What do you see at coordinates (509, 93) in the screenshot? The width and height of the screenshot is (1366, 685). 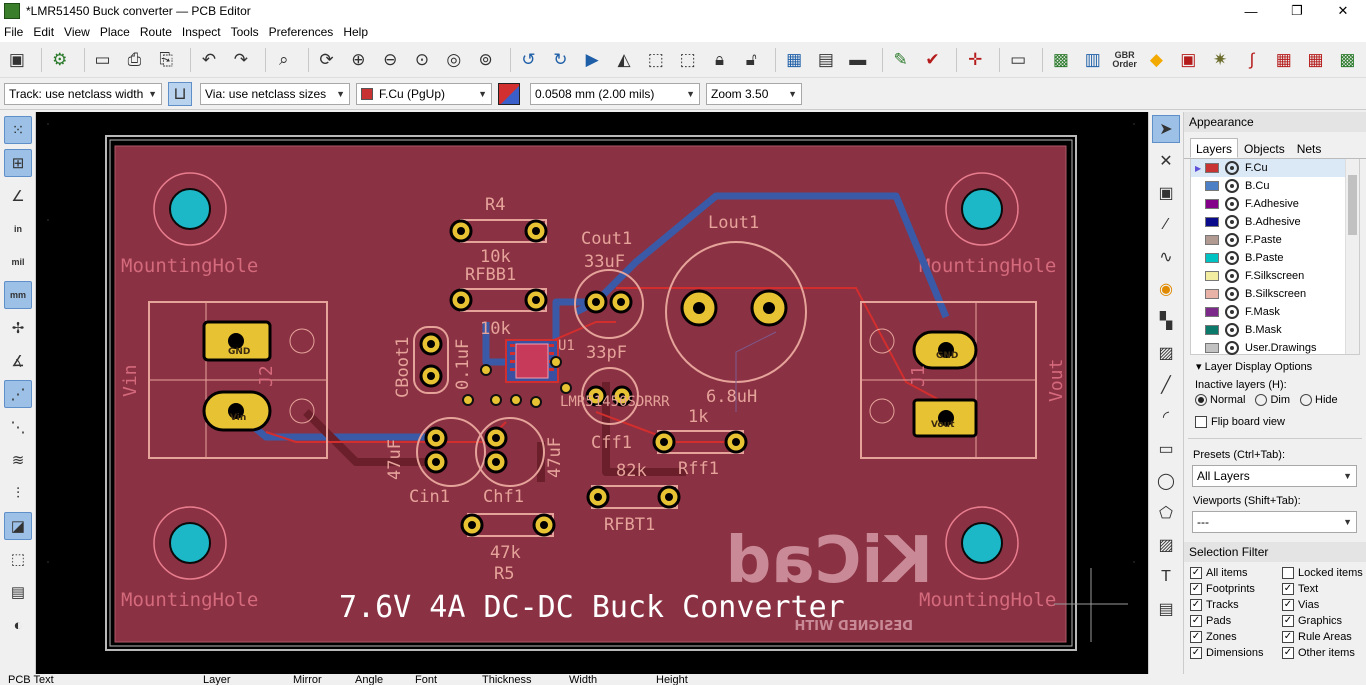 I see `layer-pair-icon` at bounding box center [509, 93].